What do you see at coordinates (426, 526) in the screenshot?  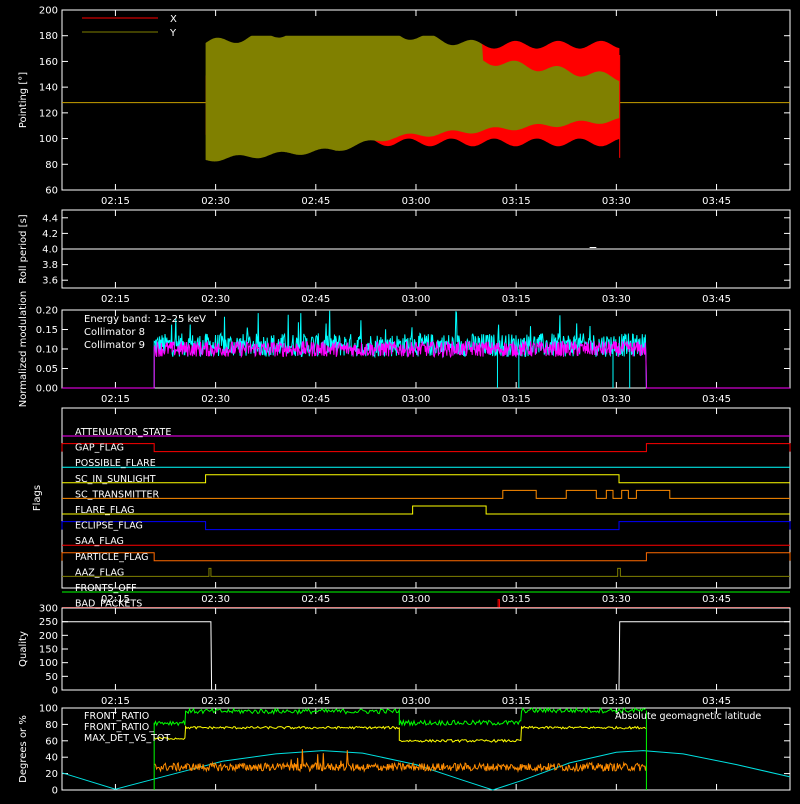 I see `flag-eclipse-flag` at bounding box center [426, 526].